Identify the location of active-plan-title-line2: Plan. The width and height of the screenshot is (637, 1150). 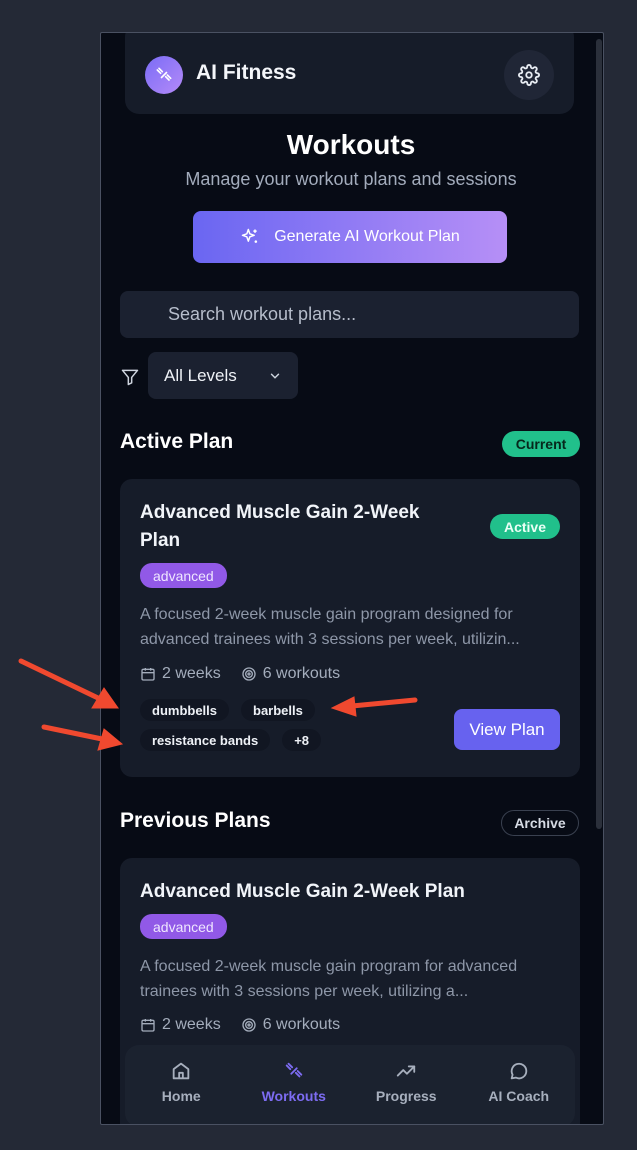
(160, 540).